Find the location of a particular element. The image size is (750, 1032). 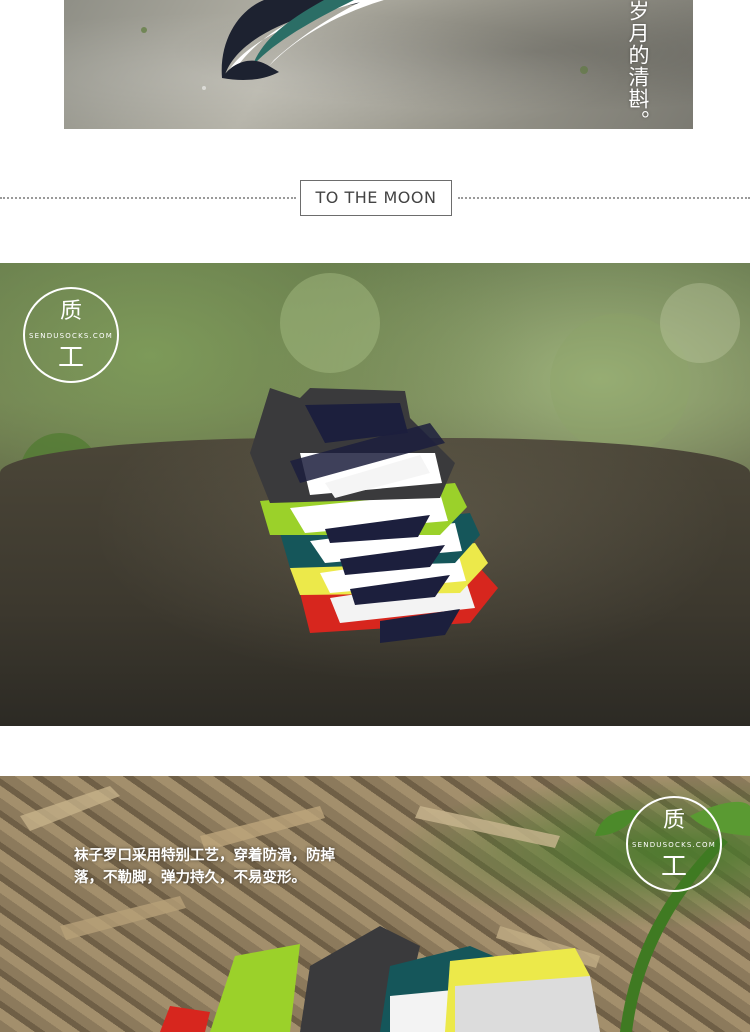

feature-caption-line-1: 袜子罗口采用特别工艺，穿着防滑，防掉 is located at coordinates (204, 856).